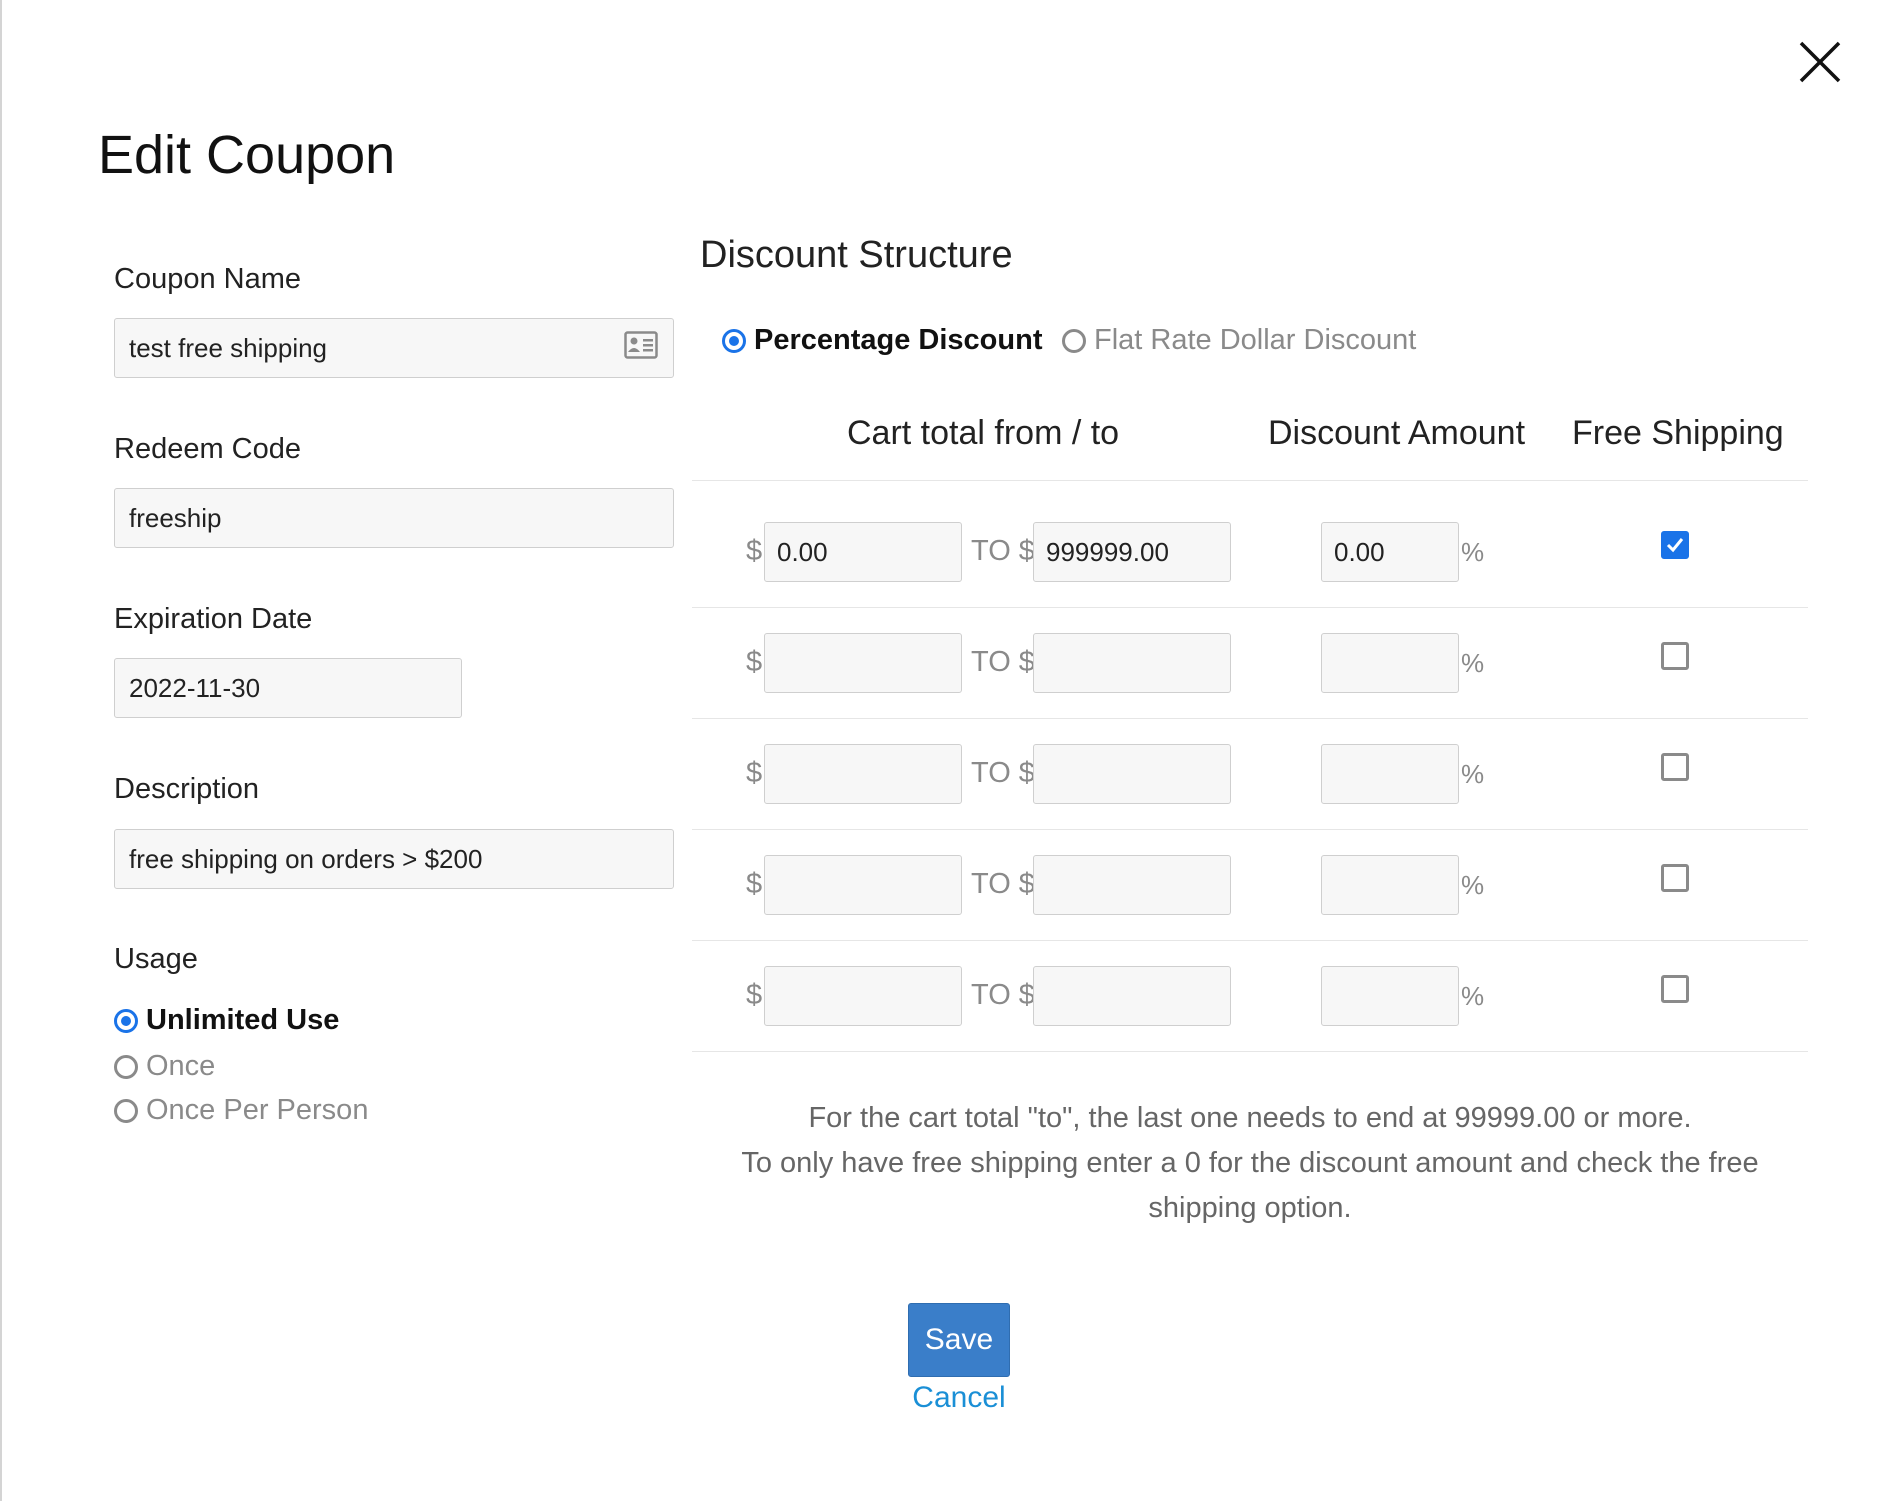 The height and width of the screenshot is (1501, 1896). I want to click on contact-card-icon, so click(641, 345).